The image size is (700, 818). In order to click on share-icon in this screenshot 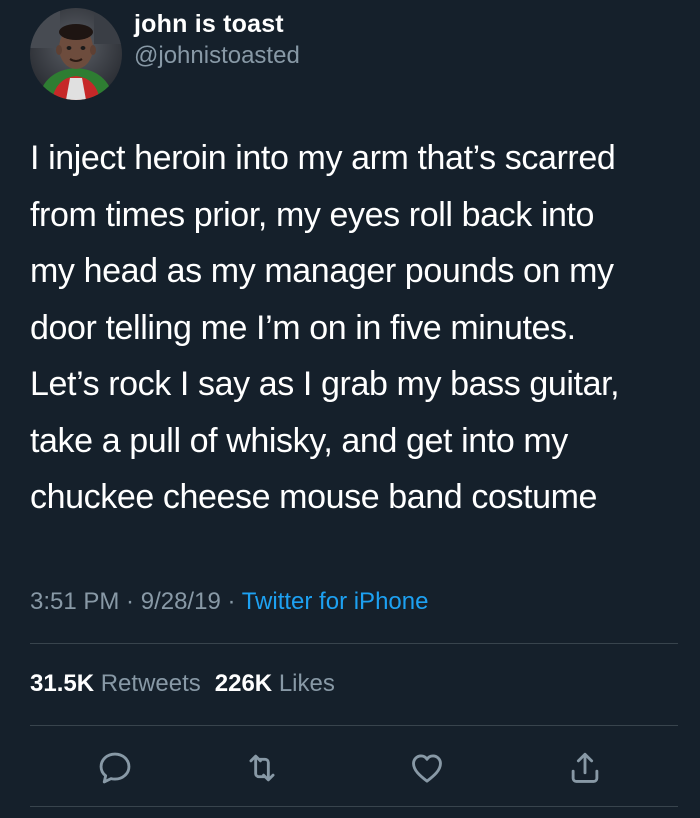, I will do `click(585, 767)`.